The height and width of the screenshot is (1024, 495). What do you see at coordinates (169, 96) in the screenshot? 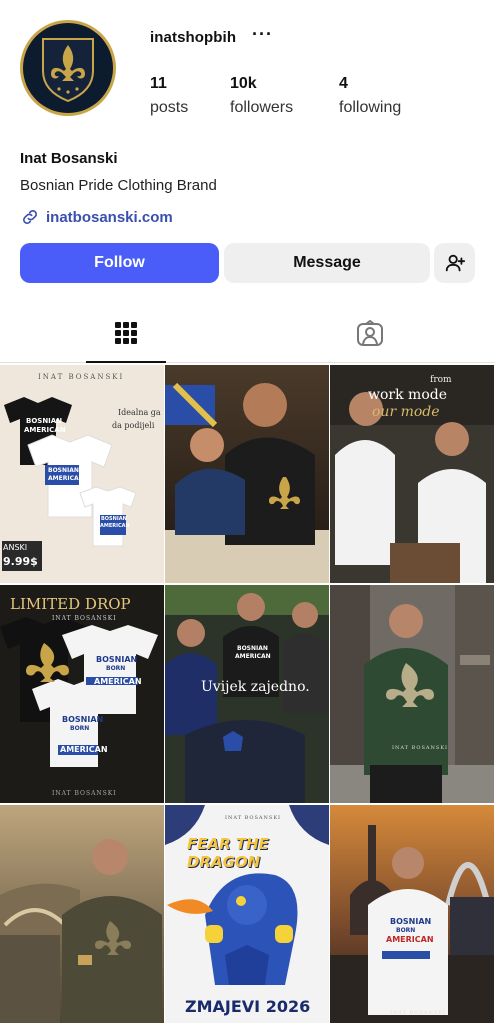
I see `stat-posts: 11 posts` at bounding box center [169, 96].